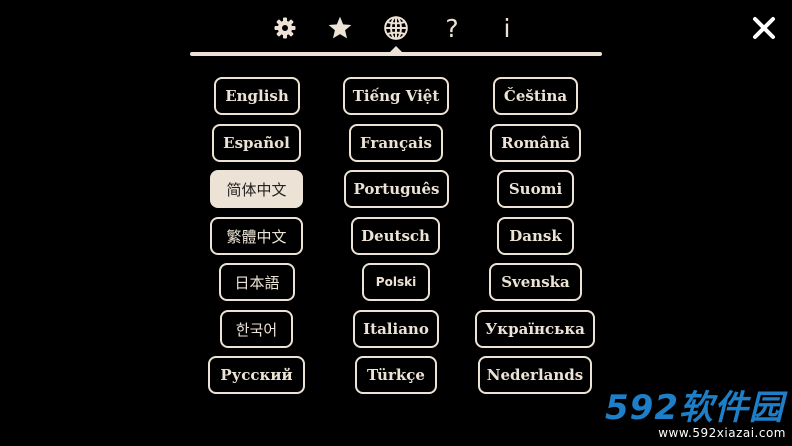 The width and height of the screenshot is (792, 446). Describe the element at coordinates (256, 375) in the screenshot. I see `language-option-russian: Русский` at that location.